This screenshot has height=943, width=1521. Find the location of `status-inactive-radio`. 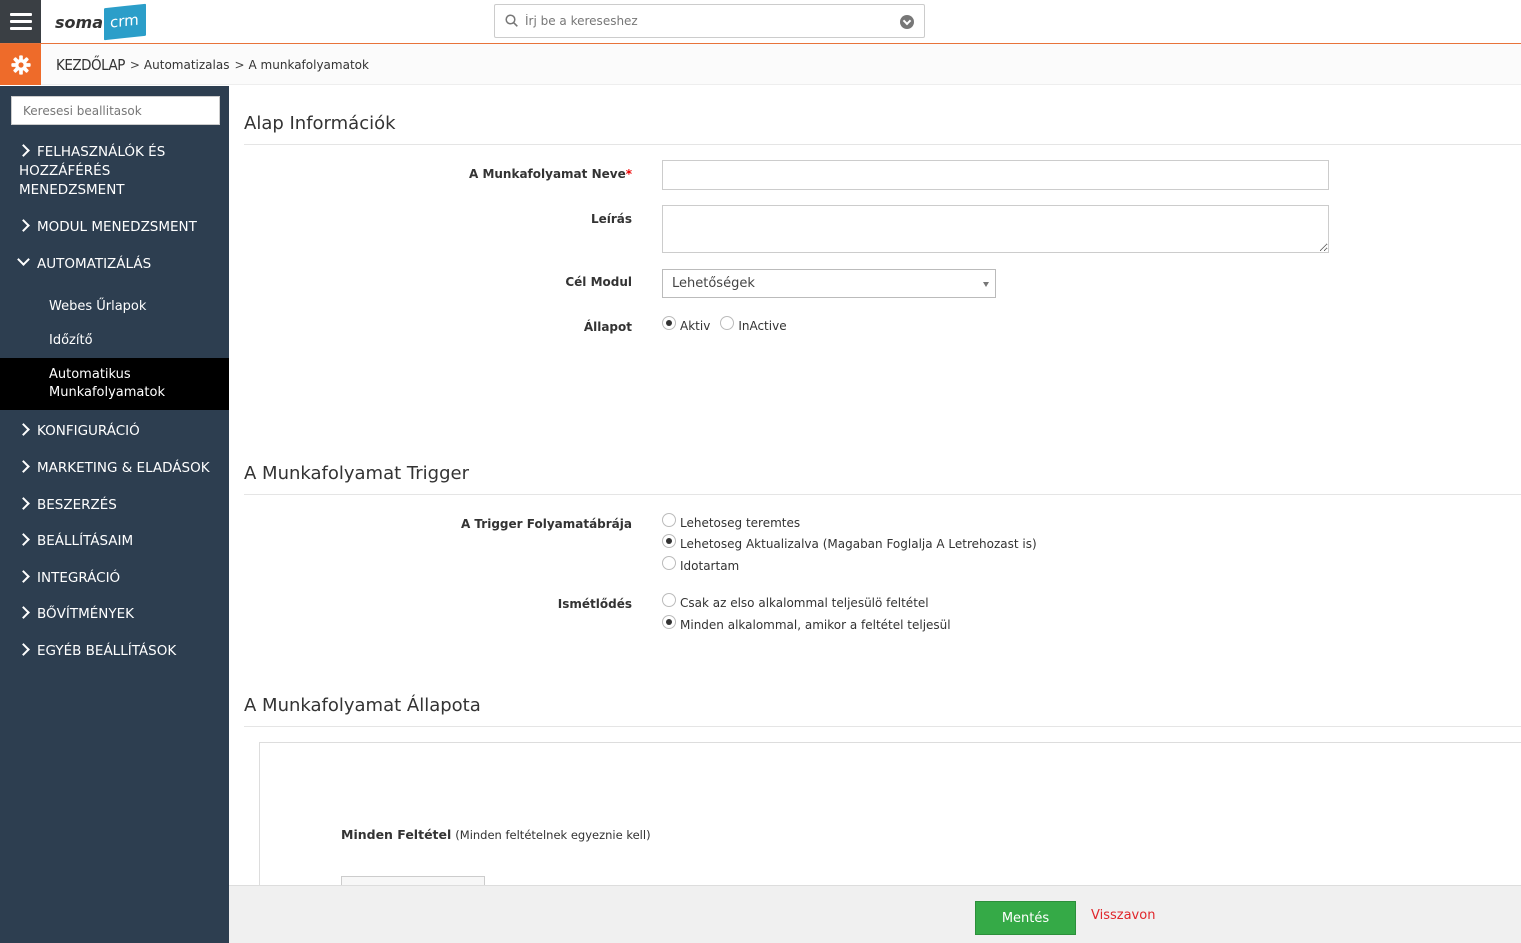

status-inactive-radio is located at coordinates (727, 323).